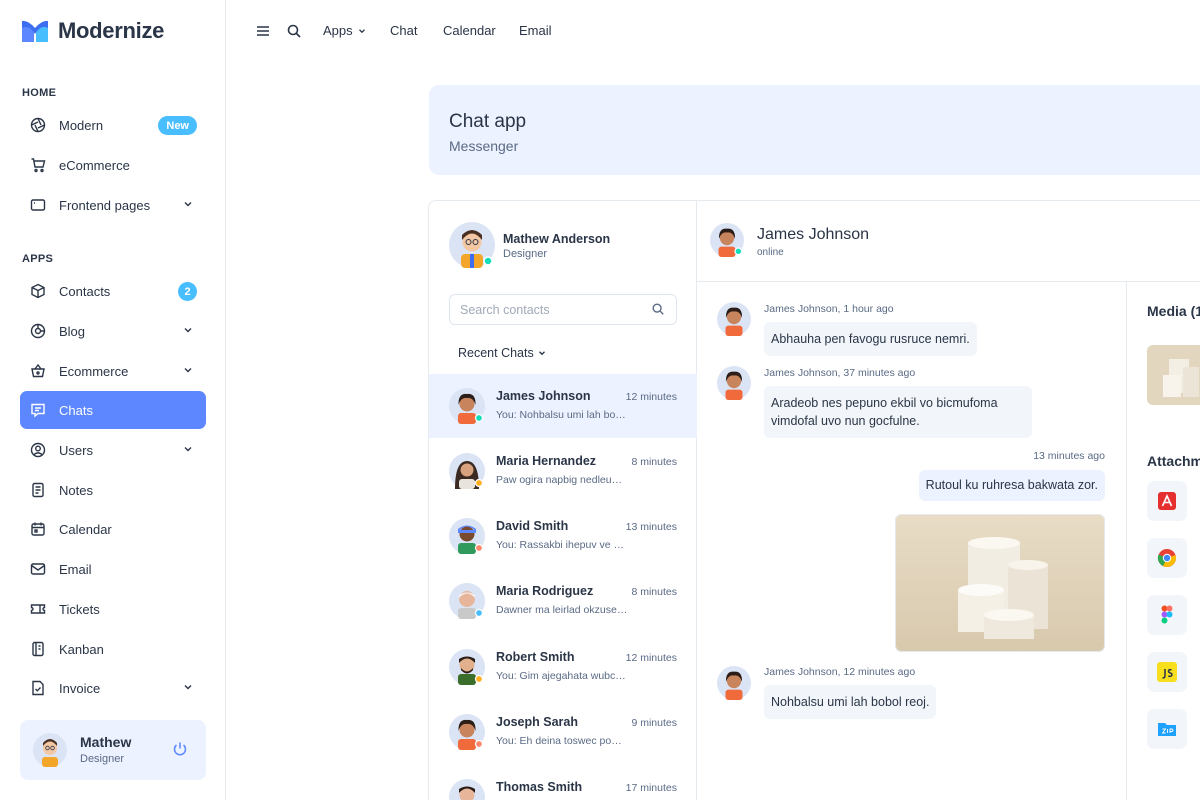 The width and height of the screenshot is (1200, 800). Describe the element at coordinates (113, 750) in the screenshot. I see `sidebar-profile-card: Mathew Designer` at that location.